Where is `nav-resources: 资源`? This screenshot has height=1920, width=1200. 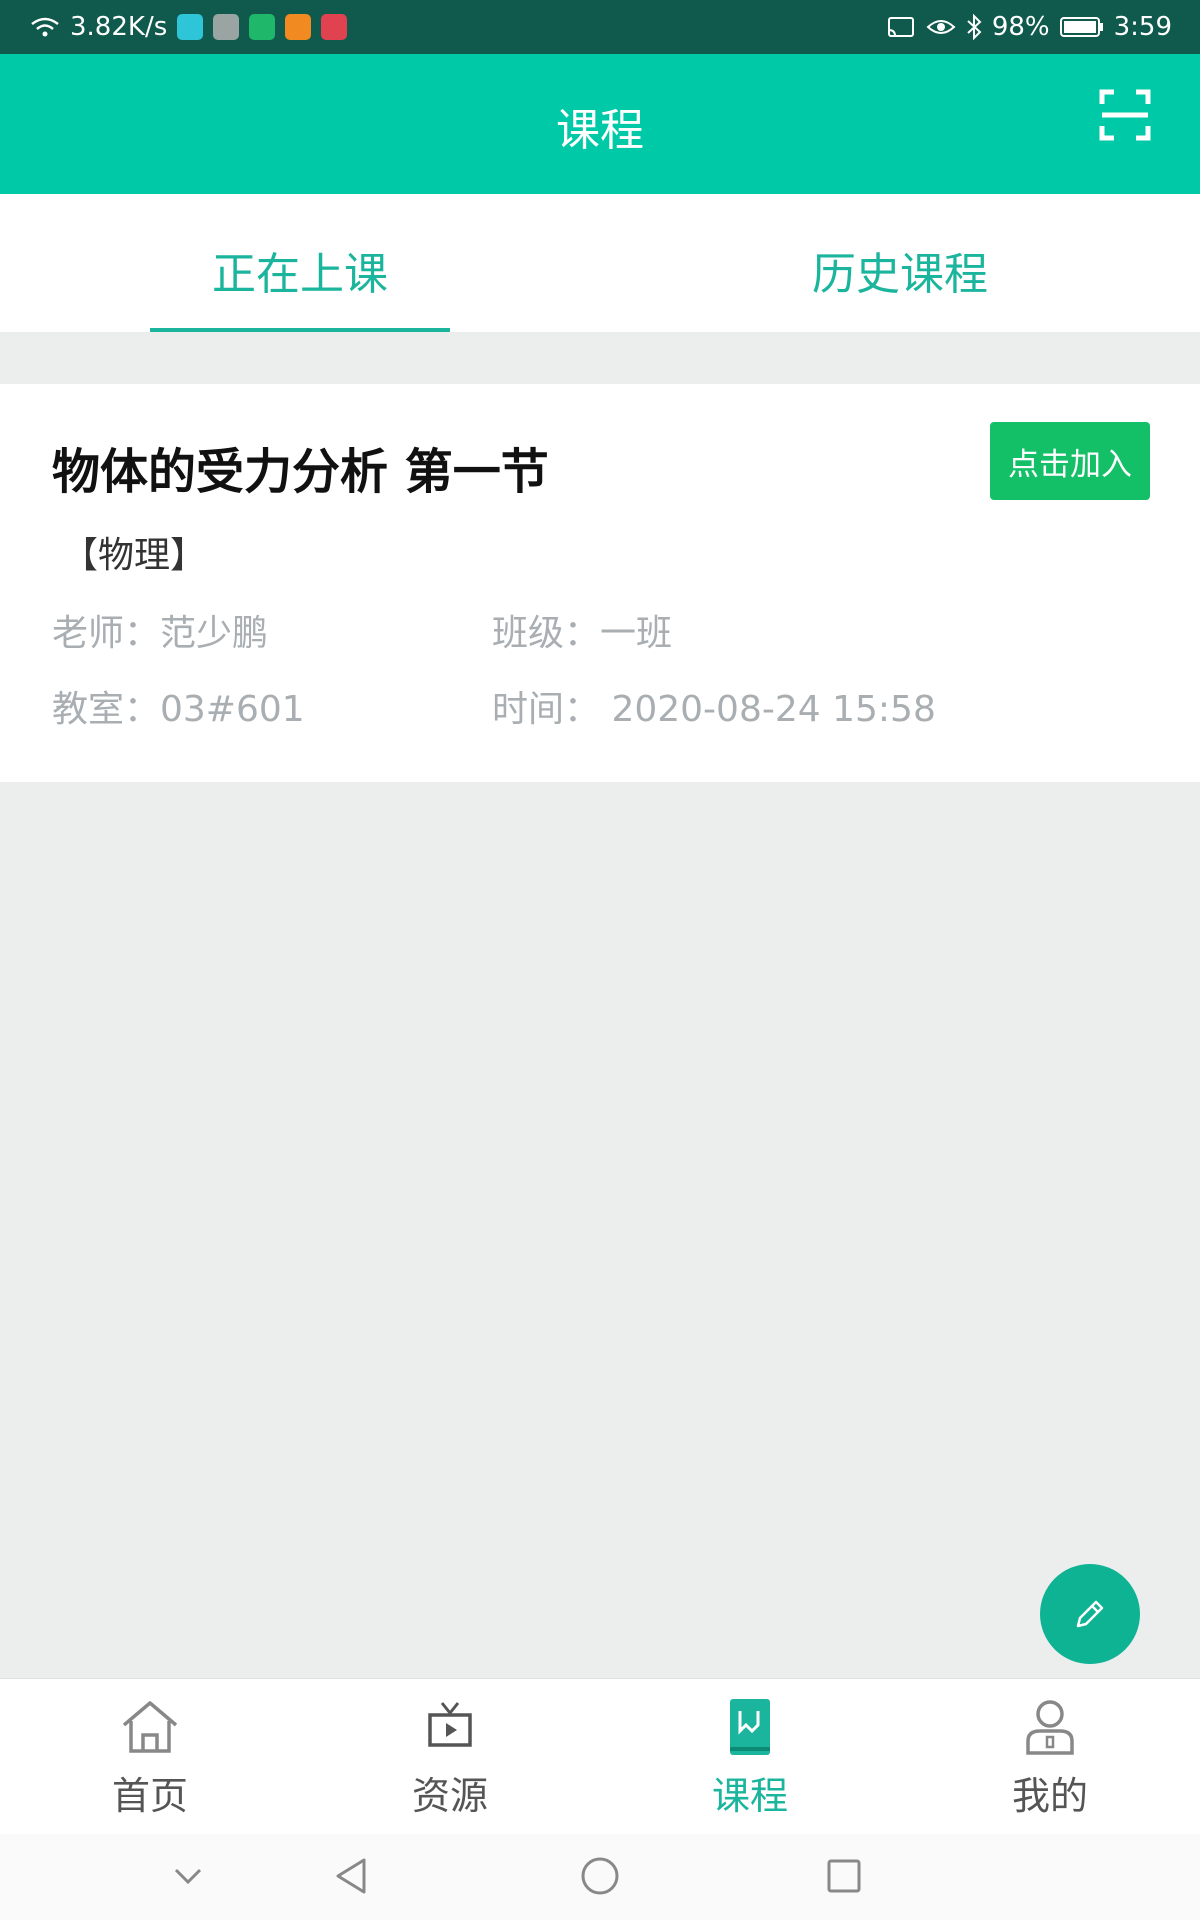 nav-resources: 资源 is located at coordinates (450, 1758).